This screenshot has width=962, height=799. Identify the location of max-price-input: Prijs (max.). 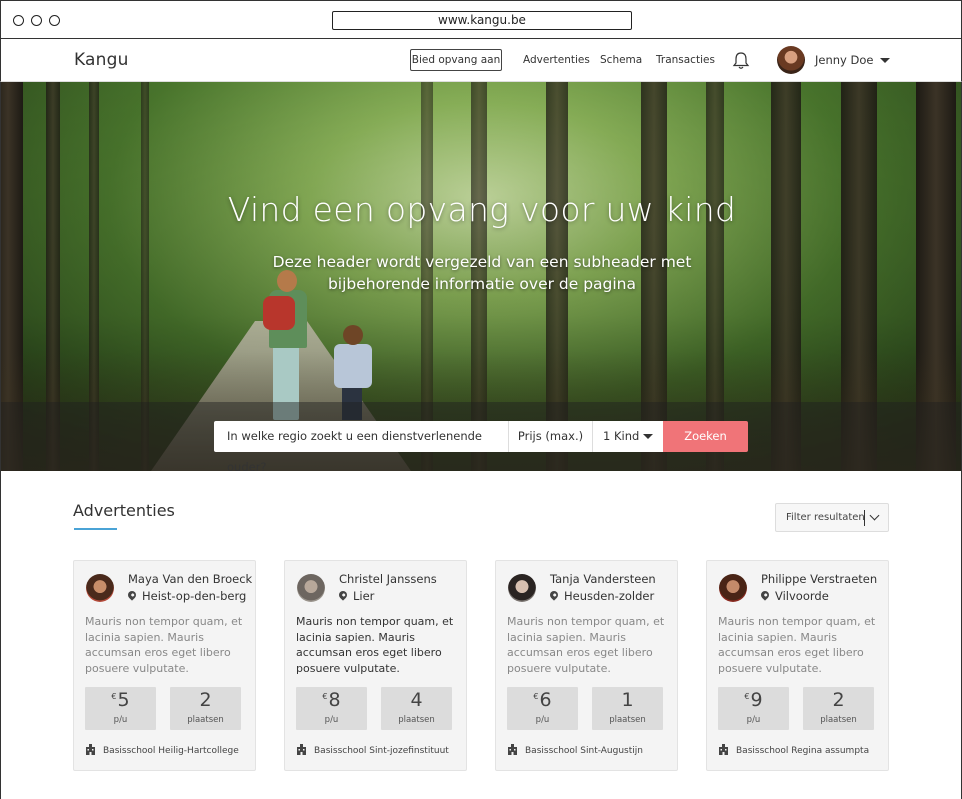
(551, 436).